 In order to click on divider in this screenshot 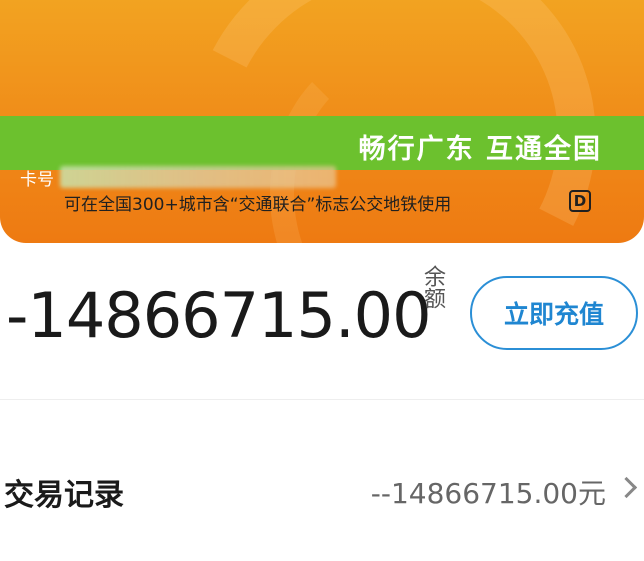, I will do `click(322, 399)`.